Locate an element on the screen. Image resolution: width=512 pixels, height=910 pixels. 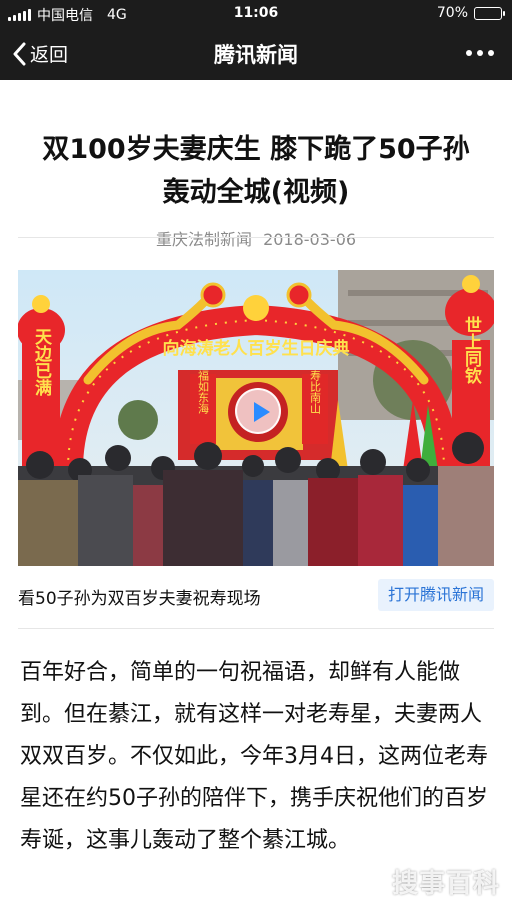
open-tencent-news-button: 打开腾讯新闻 is located at coordinates (435, 595).